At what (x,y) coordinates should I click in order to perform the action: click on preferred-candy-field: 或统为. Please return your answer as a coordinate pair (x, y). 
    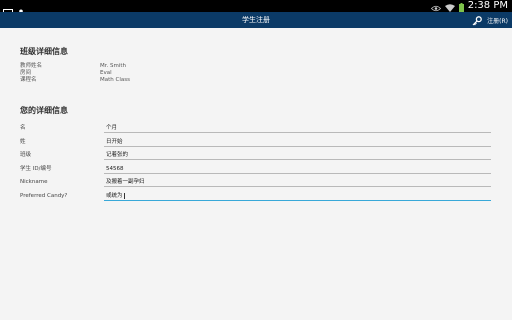
    Looking at the image, I should click on (297, 196).